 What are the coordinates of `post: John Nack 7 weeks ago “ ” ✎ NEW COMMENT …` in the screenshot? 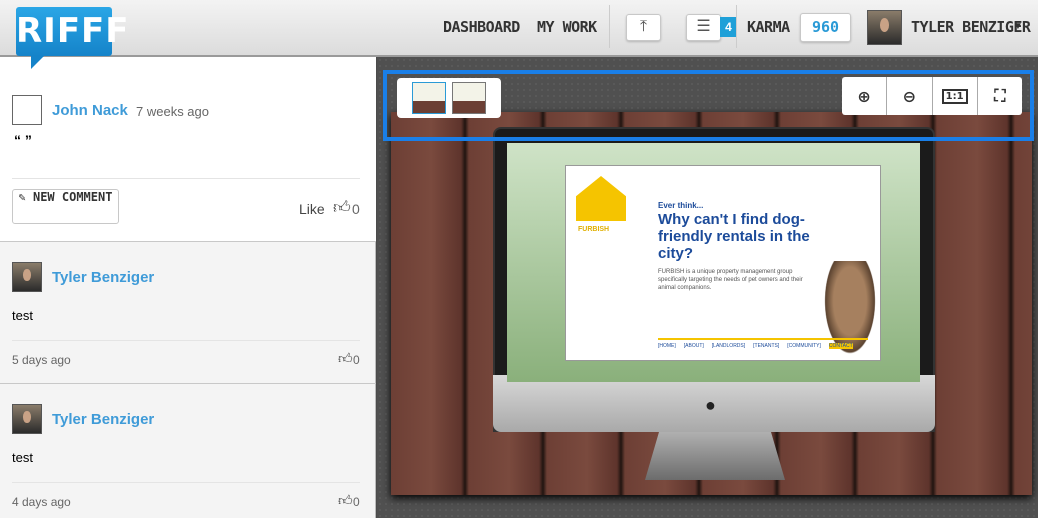 It's located at (188, 149).